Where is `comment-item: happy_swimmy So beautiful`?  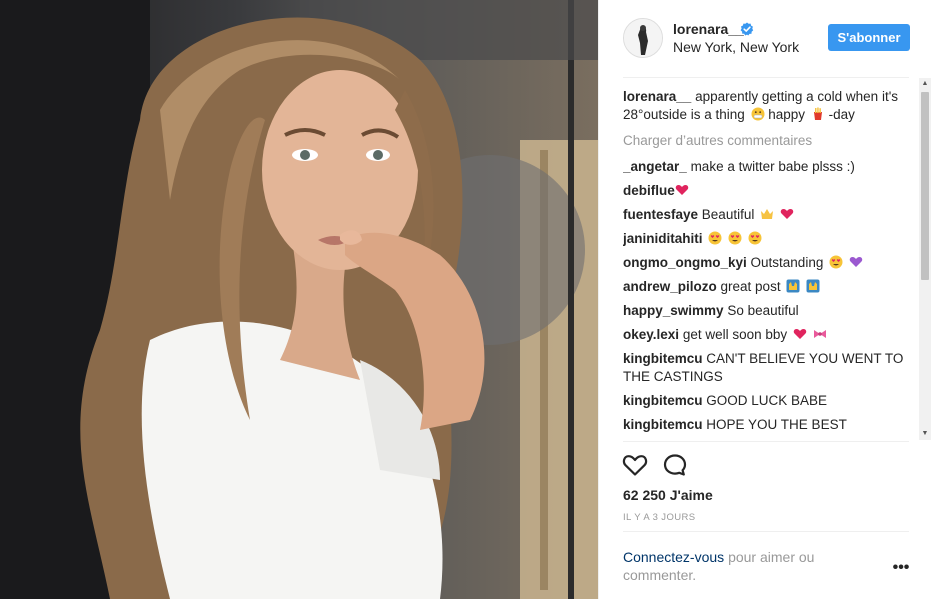
comment-item: happy_swimmy So beautiful is located at coordinates (768, 311).